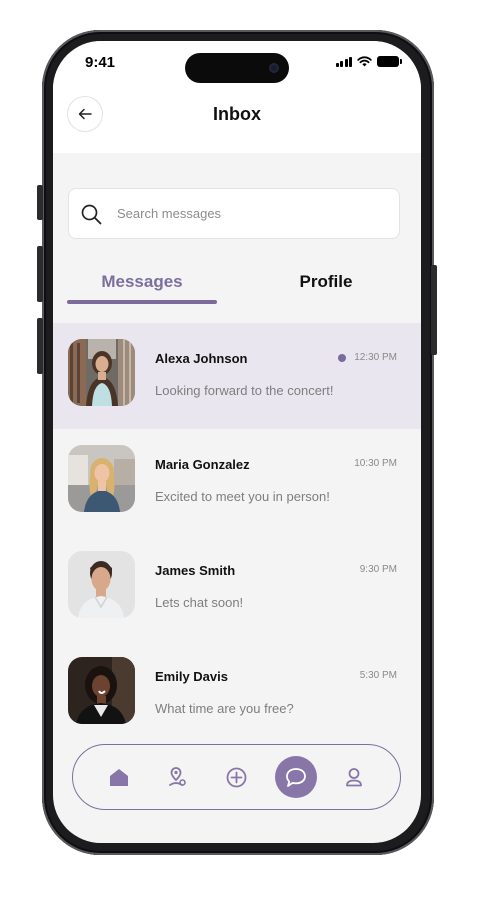 This screenshot has width=484, height=903. Describe the element at coordinates (434, 310) in the screenshot. I see `power-button` at that location.